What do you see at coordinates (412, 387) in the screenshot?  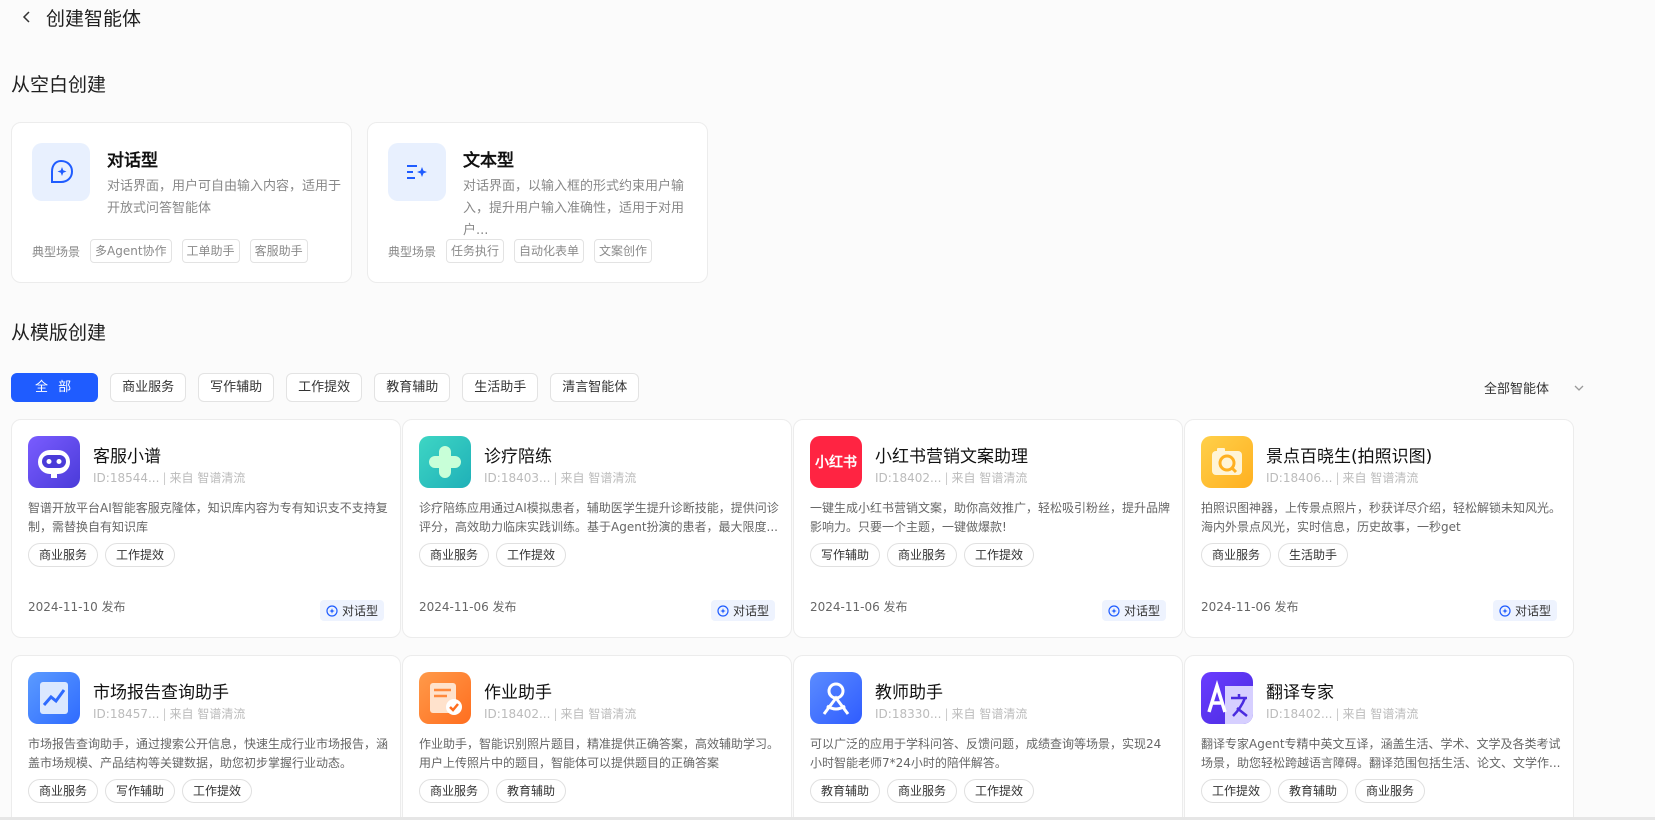 I see `filter-chip-education: 教育辅助` at bounding box center [412, 387].